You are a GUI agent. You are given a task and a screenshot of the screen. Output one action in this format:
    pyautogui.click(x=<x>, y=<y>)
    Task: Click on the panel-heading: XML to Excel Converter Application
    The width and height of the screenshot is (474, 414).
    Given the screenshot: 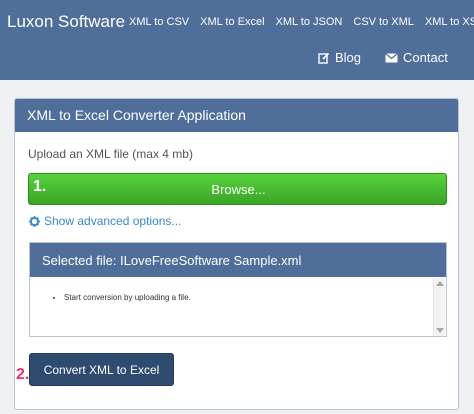 What is the action you would take?
    pyautogui.click(x=236, y=115)
    